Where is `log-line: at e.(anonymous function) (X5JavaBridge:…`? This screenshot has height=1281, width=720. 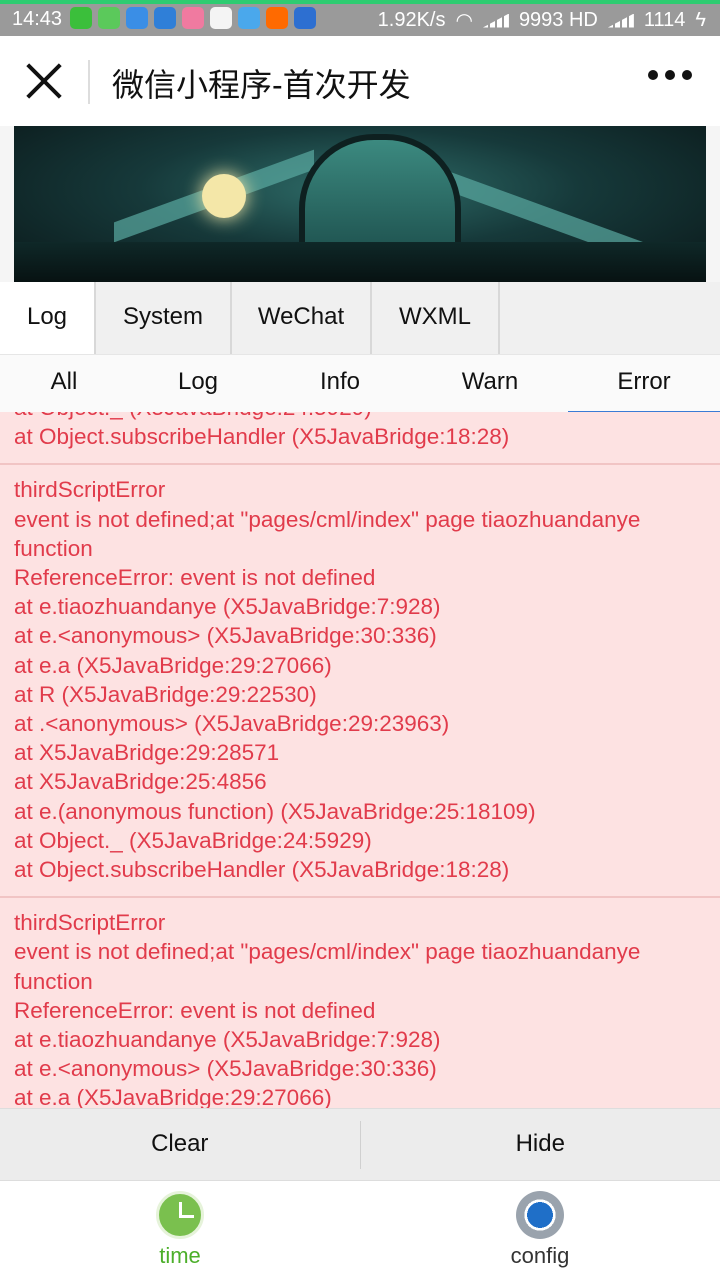
log-line: at e.(anonymous function) (X5JavaBridge:… is located at coordinates (360, 811).